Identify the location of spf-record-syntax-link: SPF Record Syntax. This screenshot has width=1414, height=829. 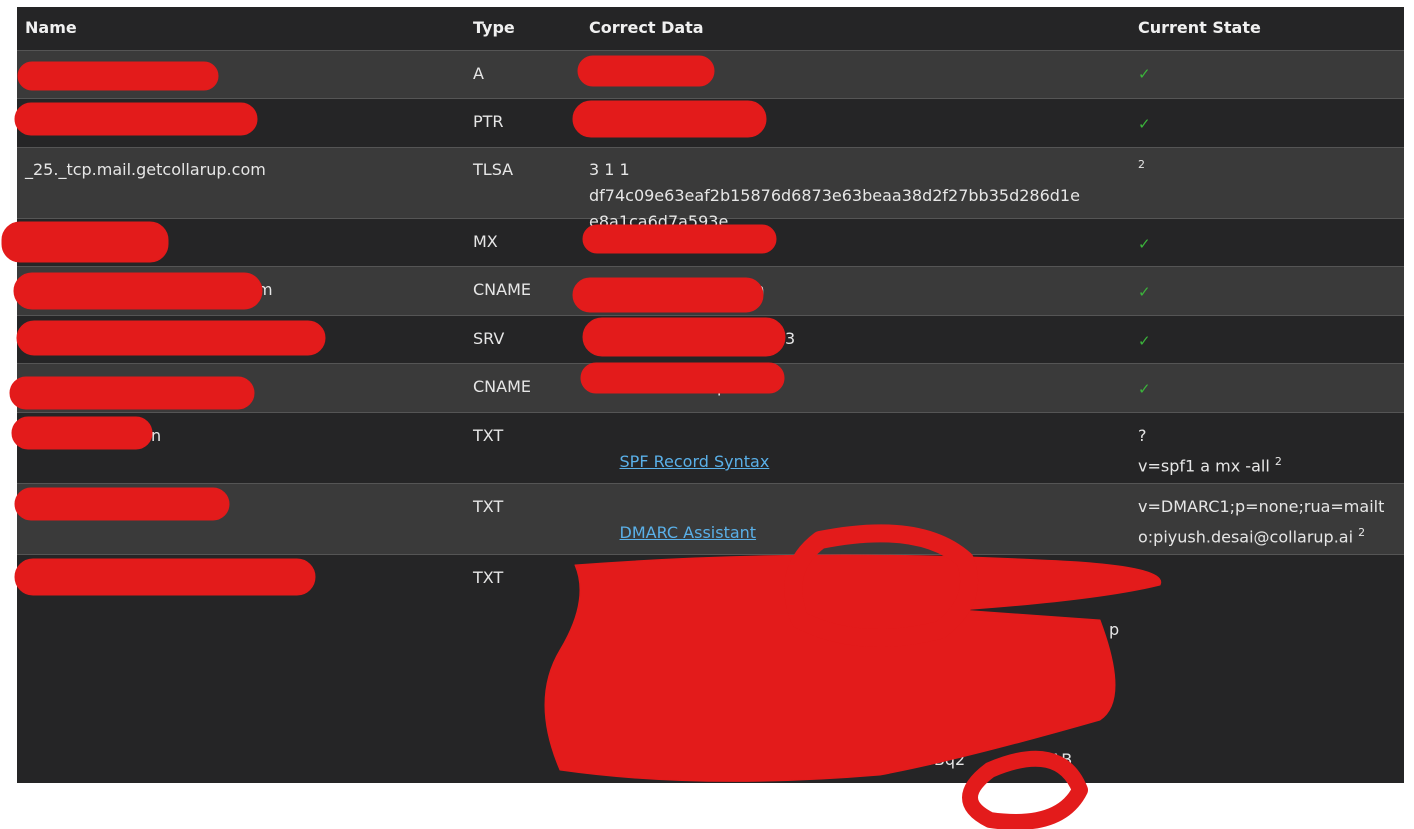
(695, 461).